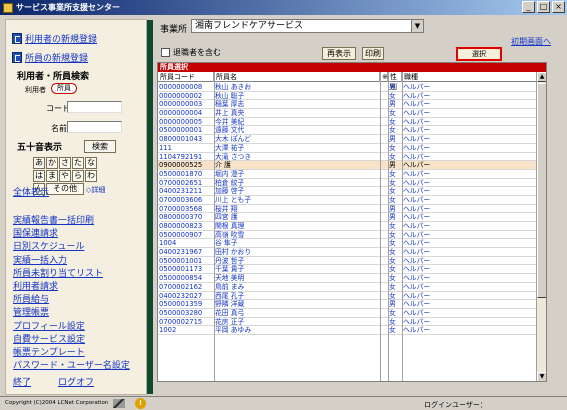  Describe the element at coordinates (233, 87) in the screenshot. I see `cell-name: 秋山 あきお` at that location.